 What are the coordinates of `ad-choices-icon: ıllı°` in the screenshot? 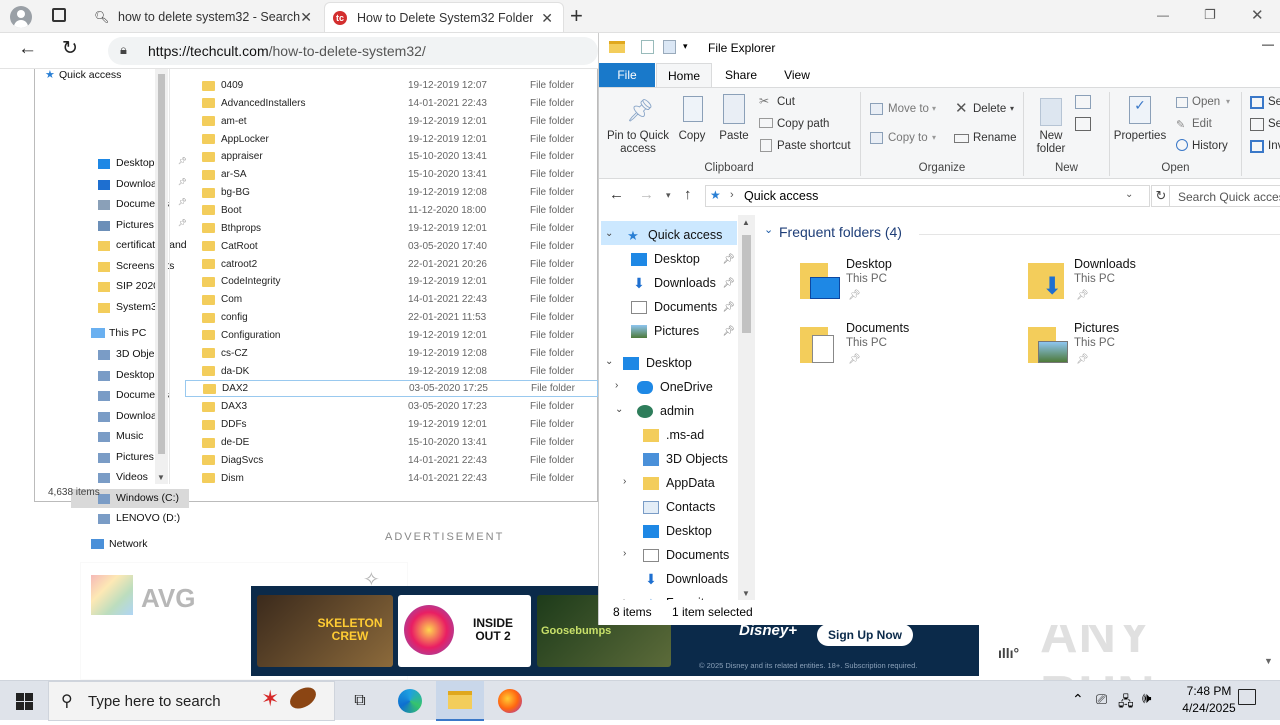 It's located at (1008, 653).